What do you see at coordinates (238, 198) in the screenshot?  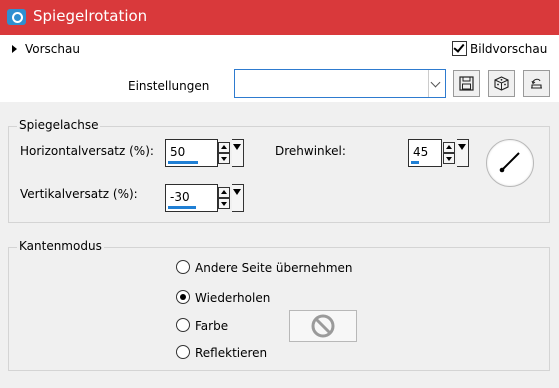 I see `vertical-offset-dropdown` at bounding box center [238, 198].